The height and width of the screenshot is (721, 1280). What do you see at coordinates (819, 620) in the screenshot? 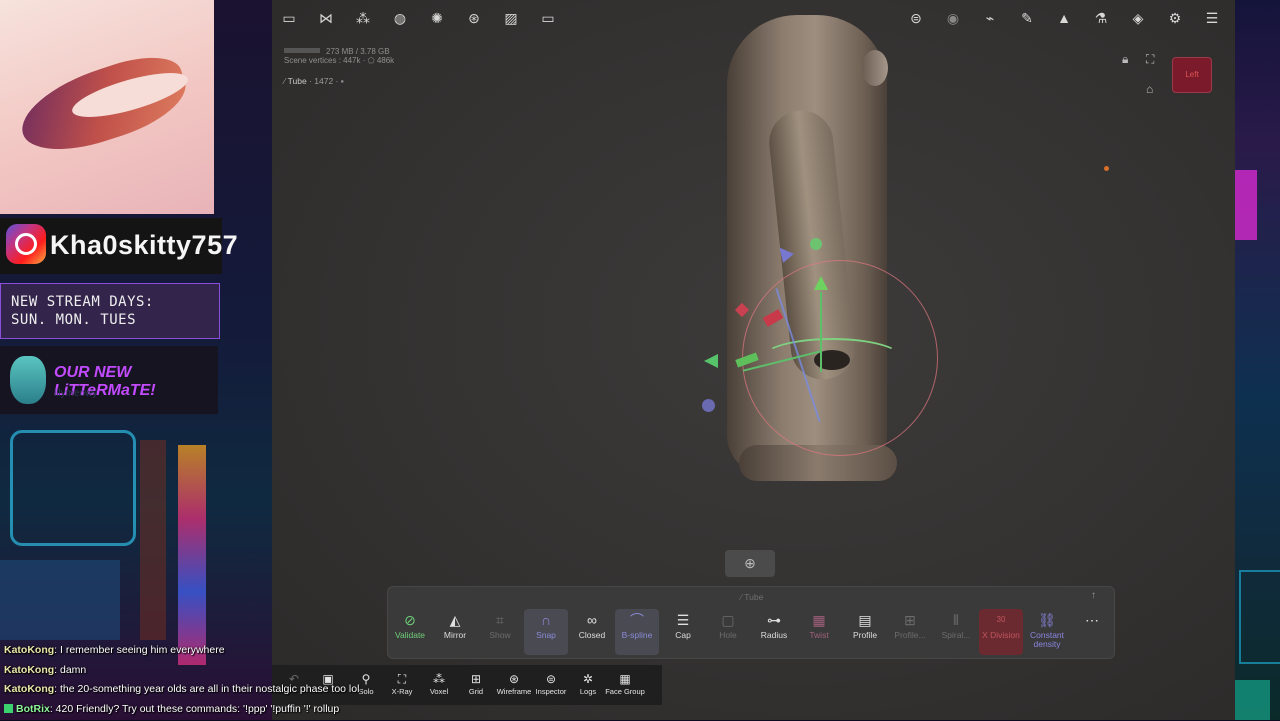
I see `twist-icon: ▦` at bounding box center [819, 620].